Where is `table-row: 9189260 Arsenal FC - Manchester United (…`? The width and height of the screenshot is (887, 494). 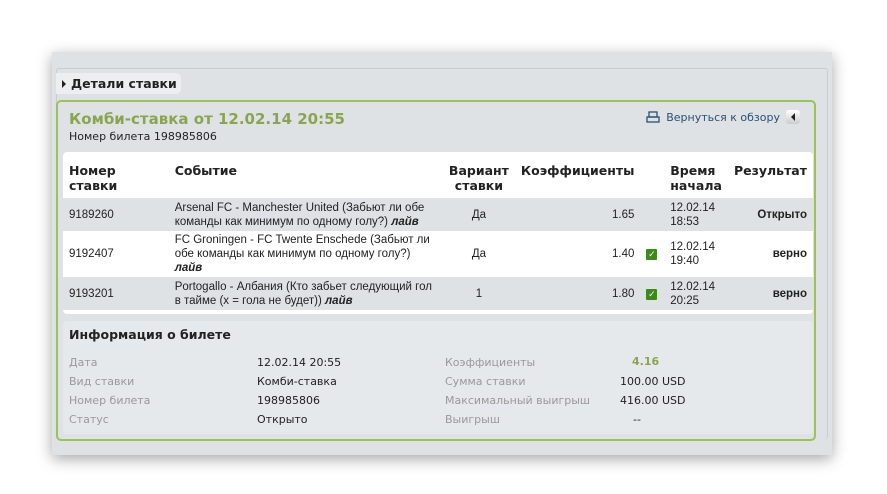 table-row: 9189260 Arsenal FC - Manchester United (… is located at coordinates (438, 214).